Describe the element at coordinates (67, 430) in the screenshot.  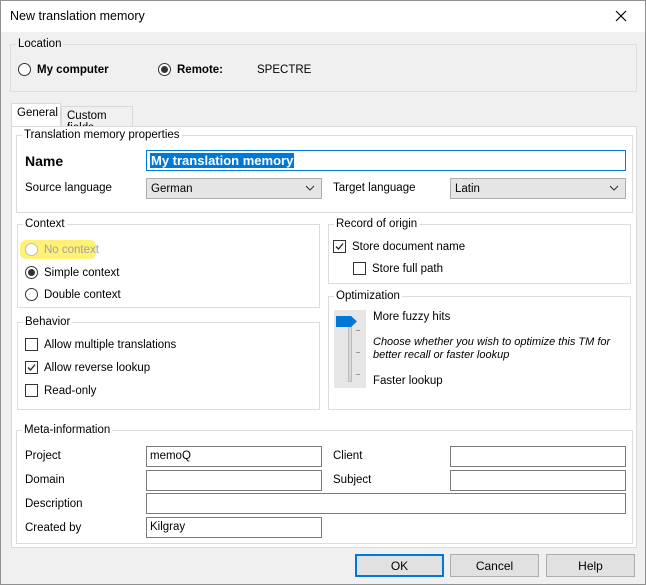
I see `meta-information-legend: Meta-information` at that location.